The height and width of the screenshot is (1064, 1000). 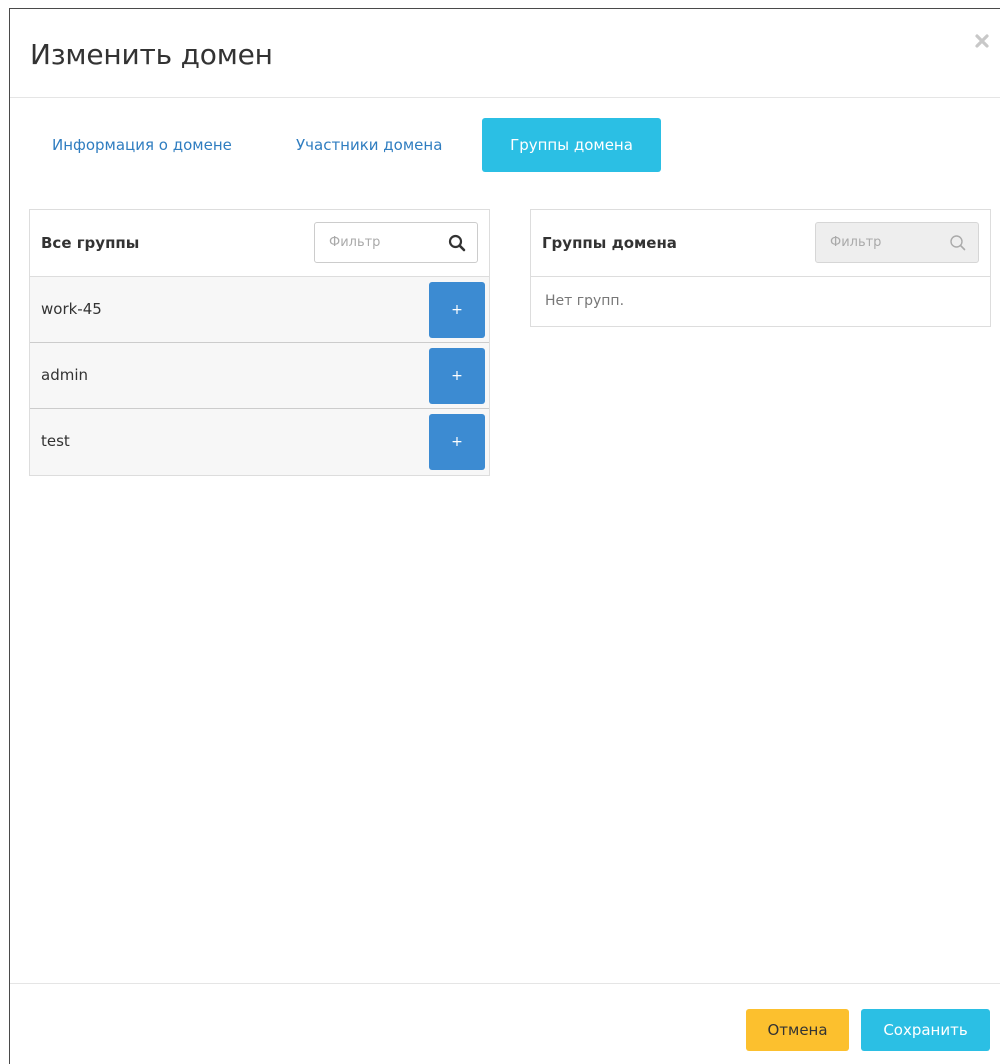 What do you see at coordinates (609, 243) in the screenshot?
I see `domain-groups-title: Группы домена` at bounding box center [609, 243].